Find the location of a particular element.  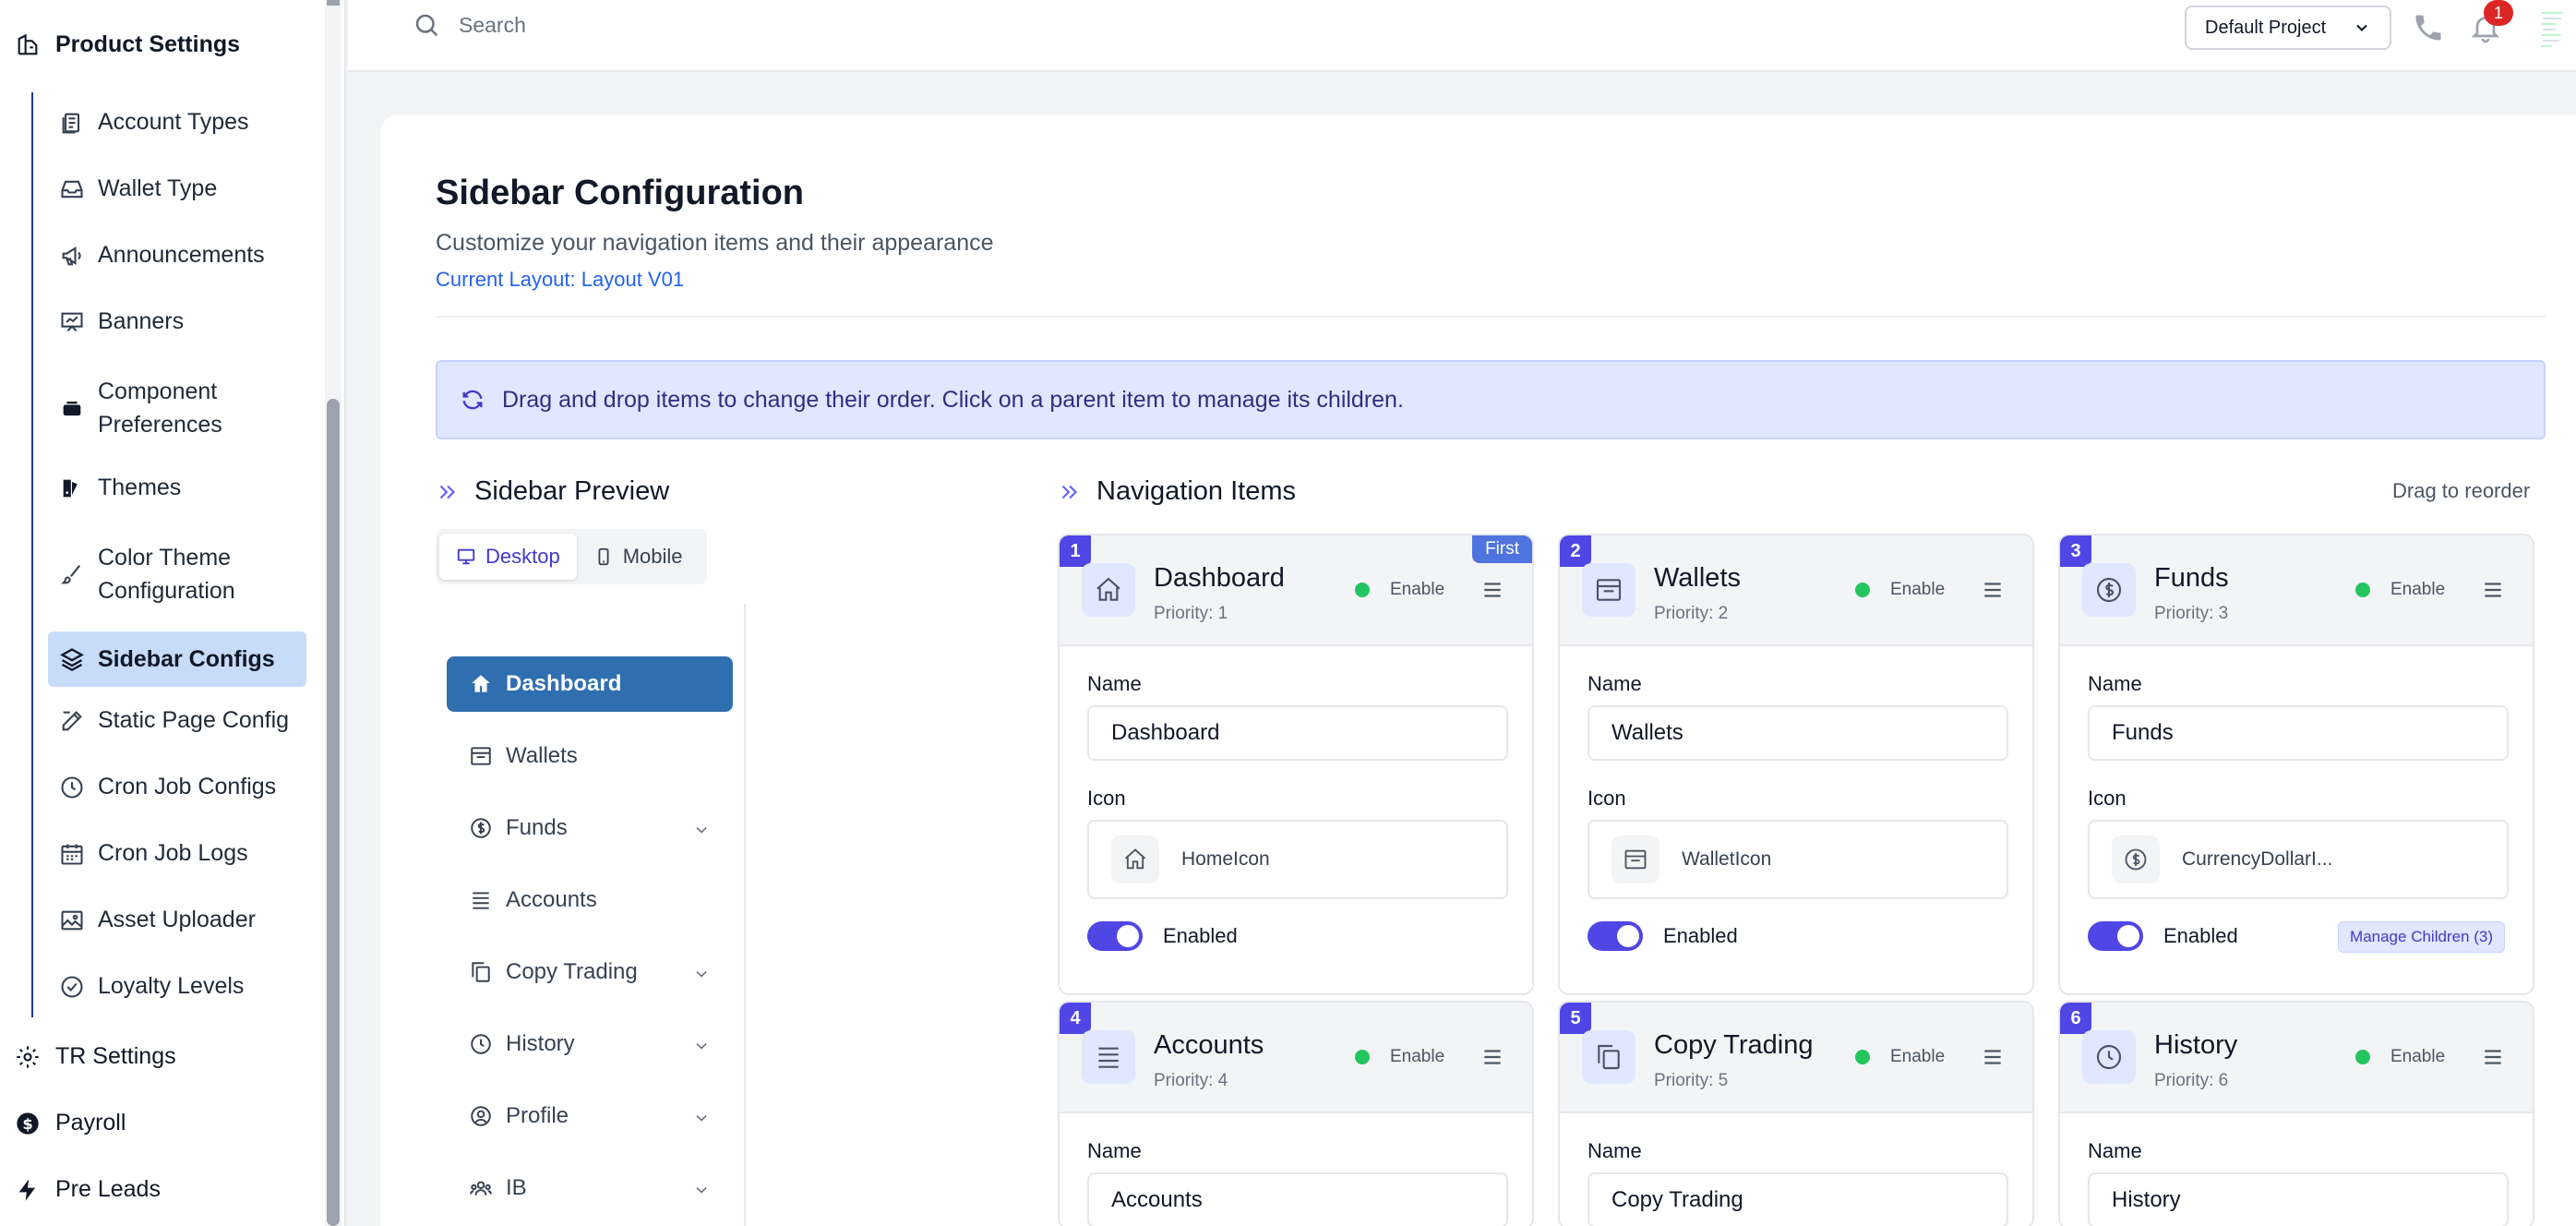

phone-icon is located at coordinates (2428, 28).